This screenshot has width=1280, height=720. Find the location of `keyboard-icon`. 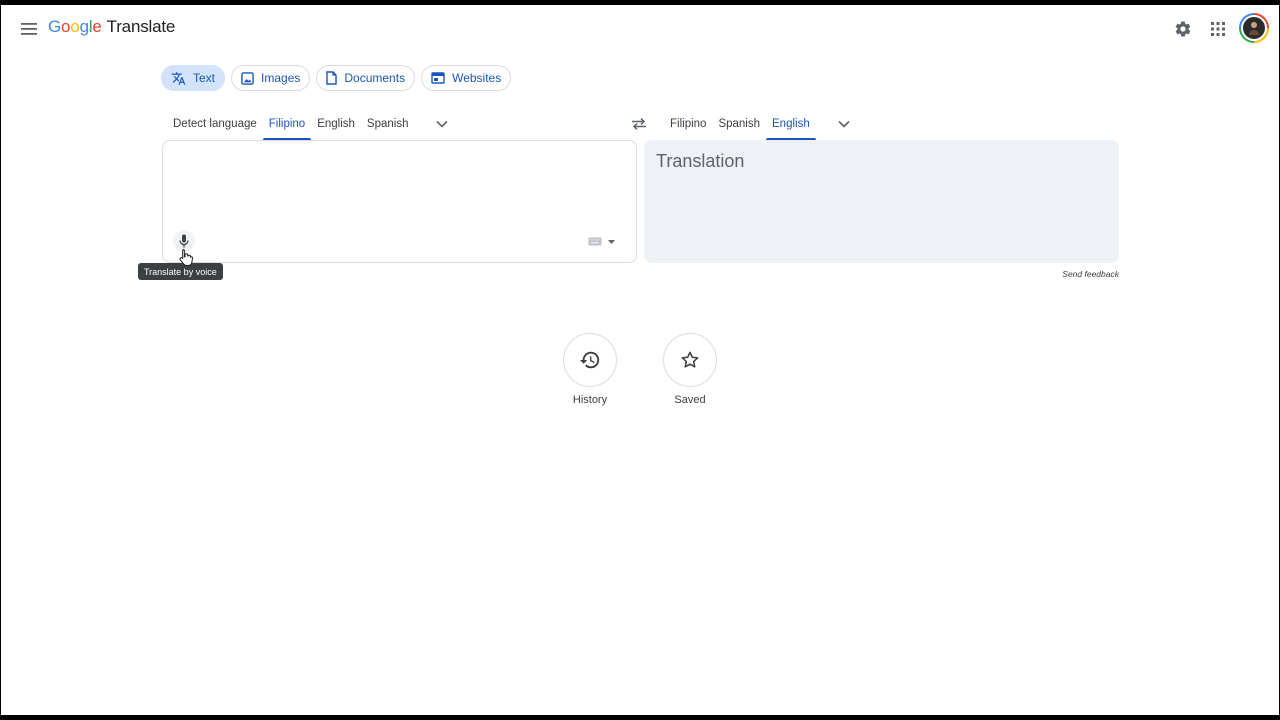

keyboard-icon is located at coordinates (595, 241).